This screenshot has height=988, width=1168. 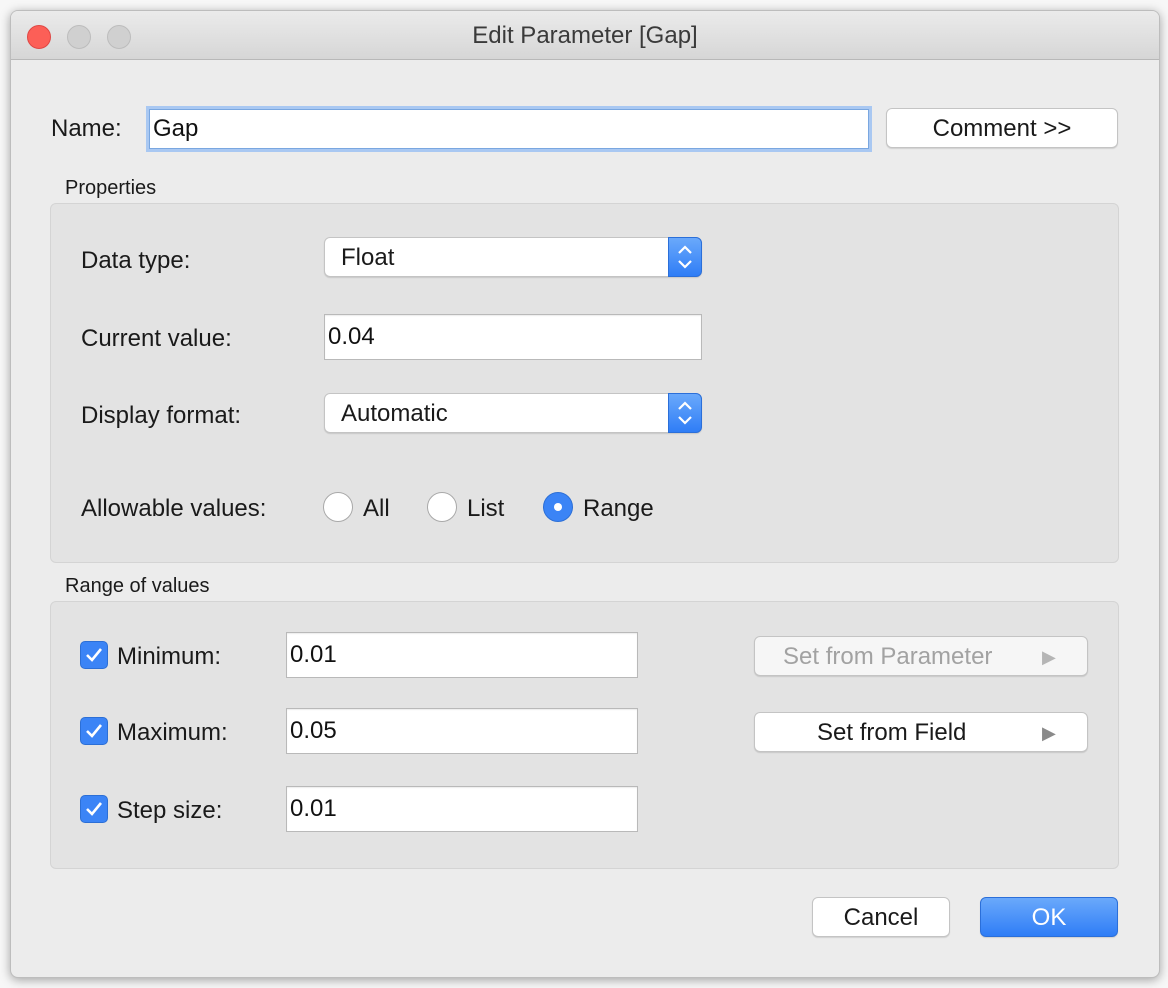 I want to click on allowable-list-label: List, so click(x=485, y=509).